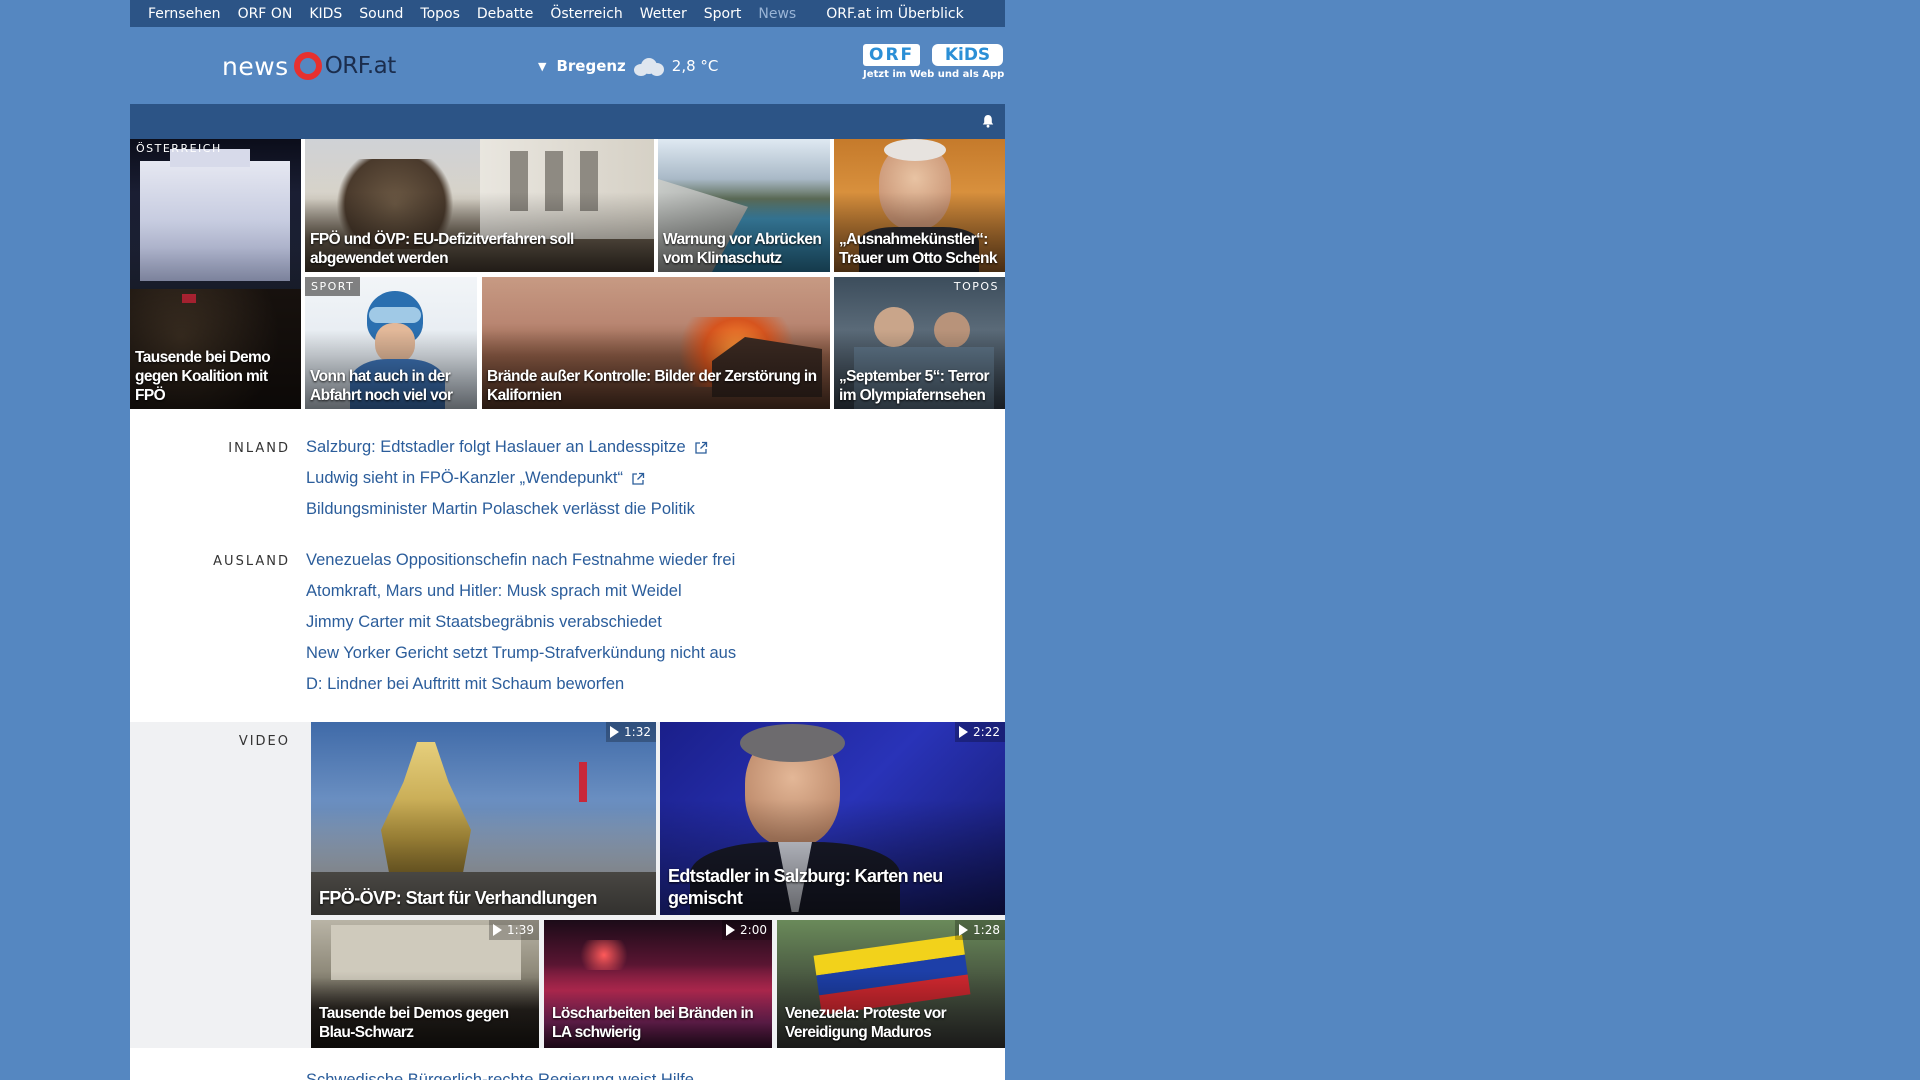  I want to click on orf-eye-icon, so click(307, 66).